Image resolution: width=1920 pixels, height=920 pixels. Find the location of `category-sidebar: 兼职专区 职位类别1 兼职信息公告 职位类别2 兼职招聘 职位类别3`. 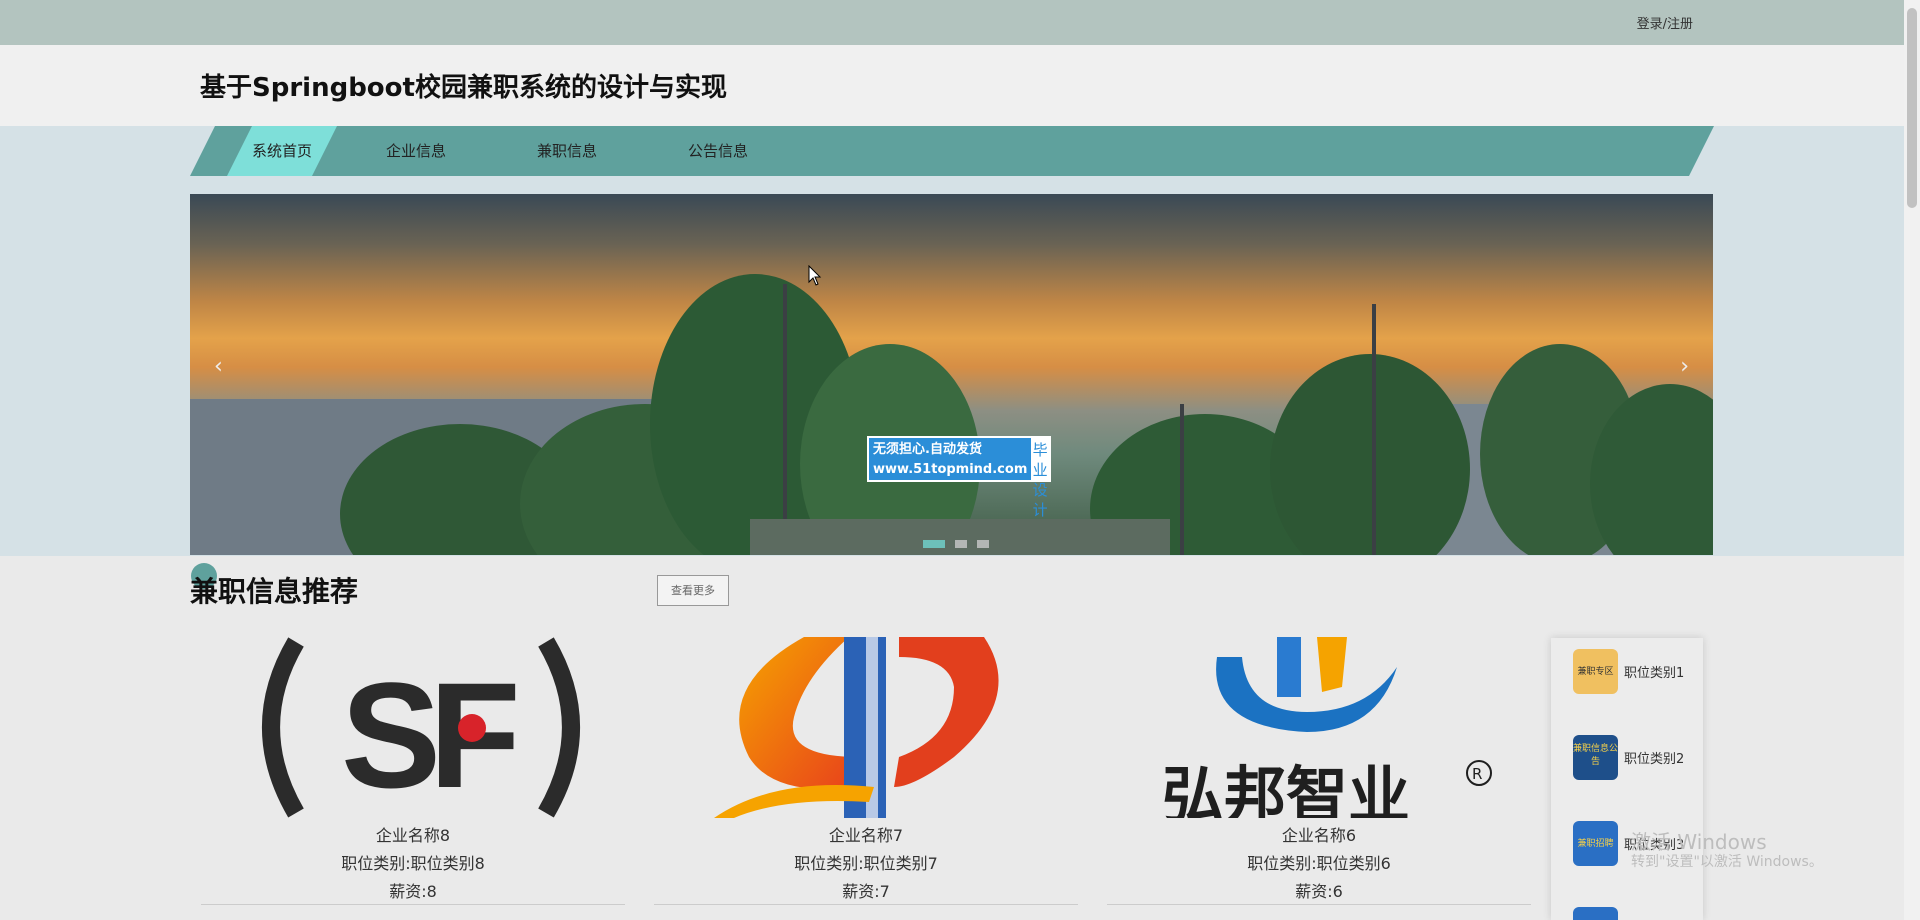

category-sidebar: 兼职专区 职位类别1 兼职信息公告 职位类别2 兼职招聘 职位类别3 is located at coordinates (1627, 779).